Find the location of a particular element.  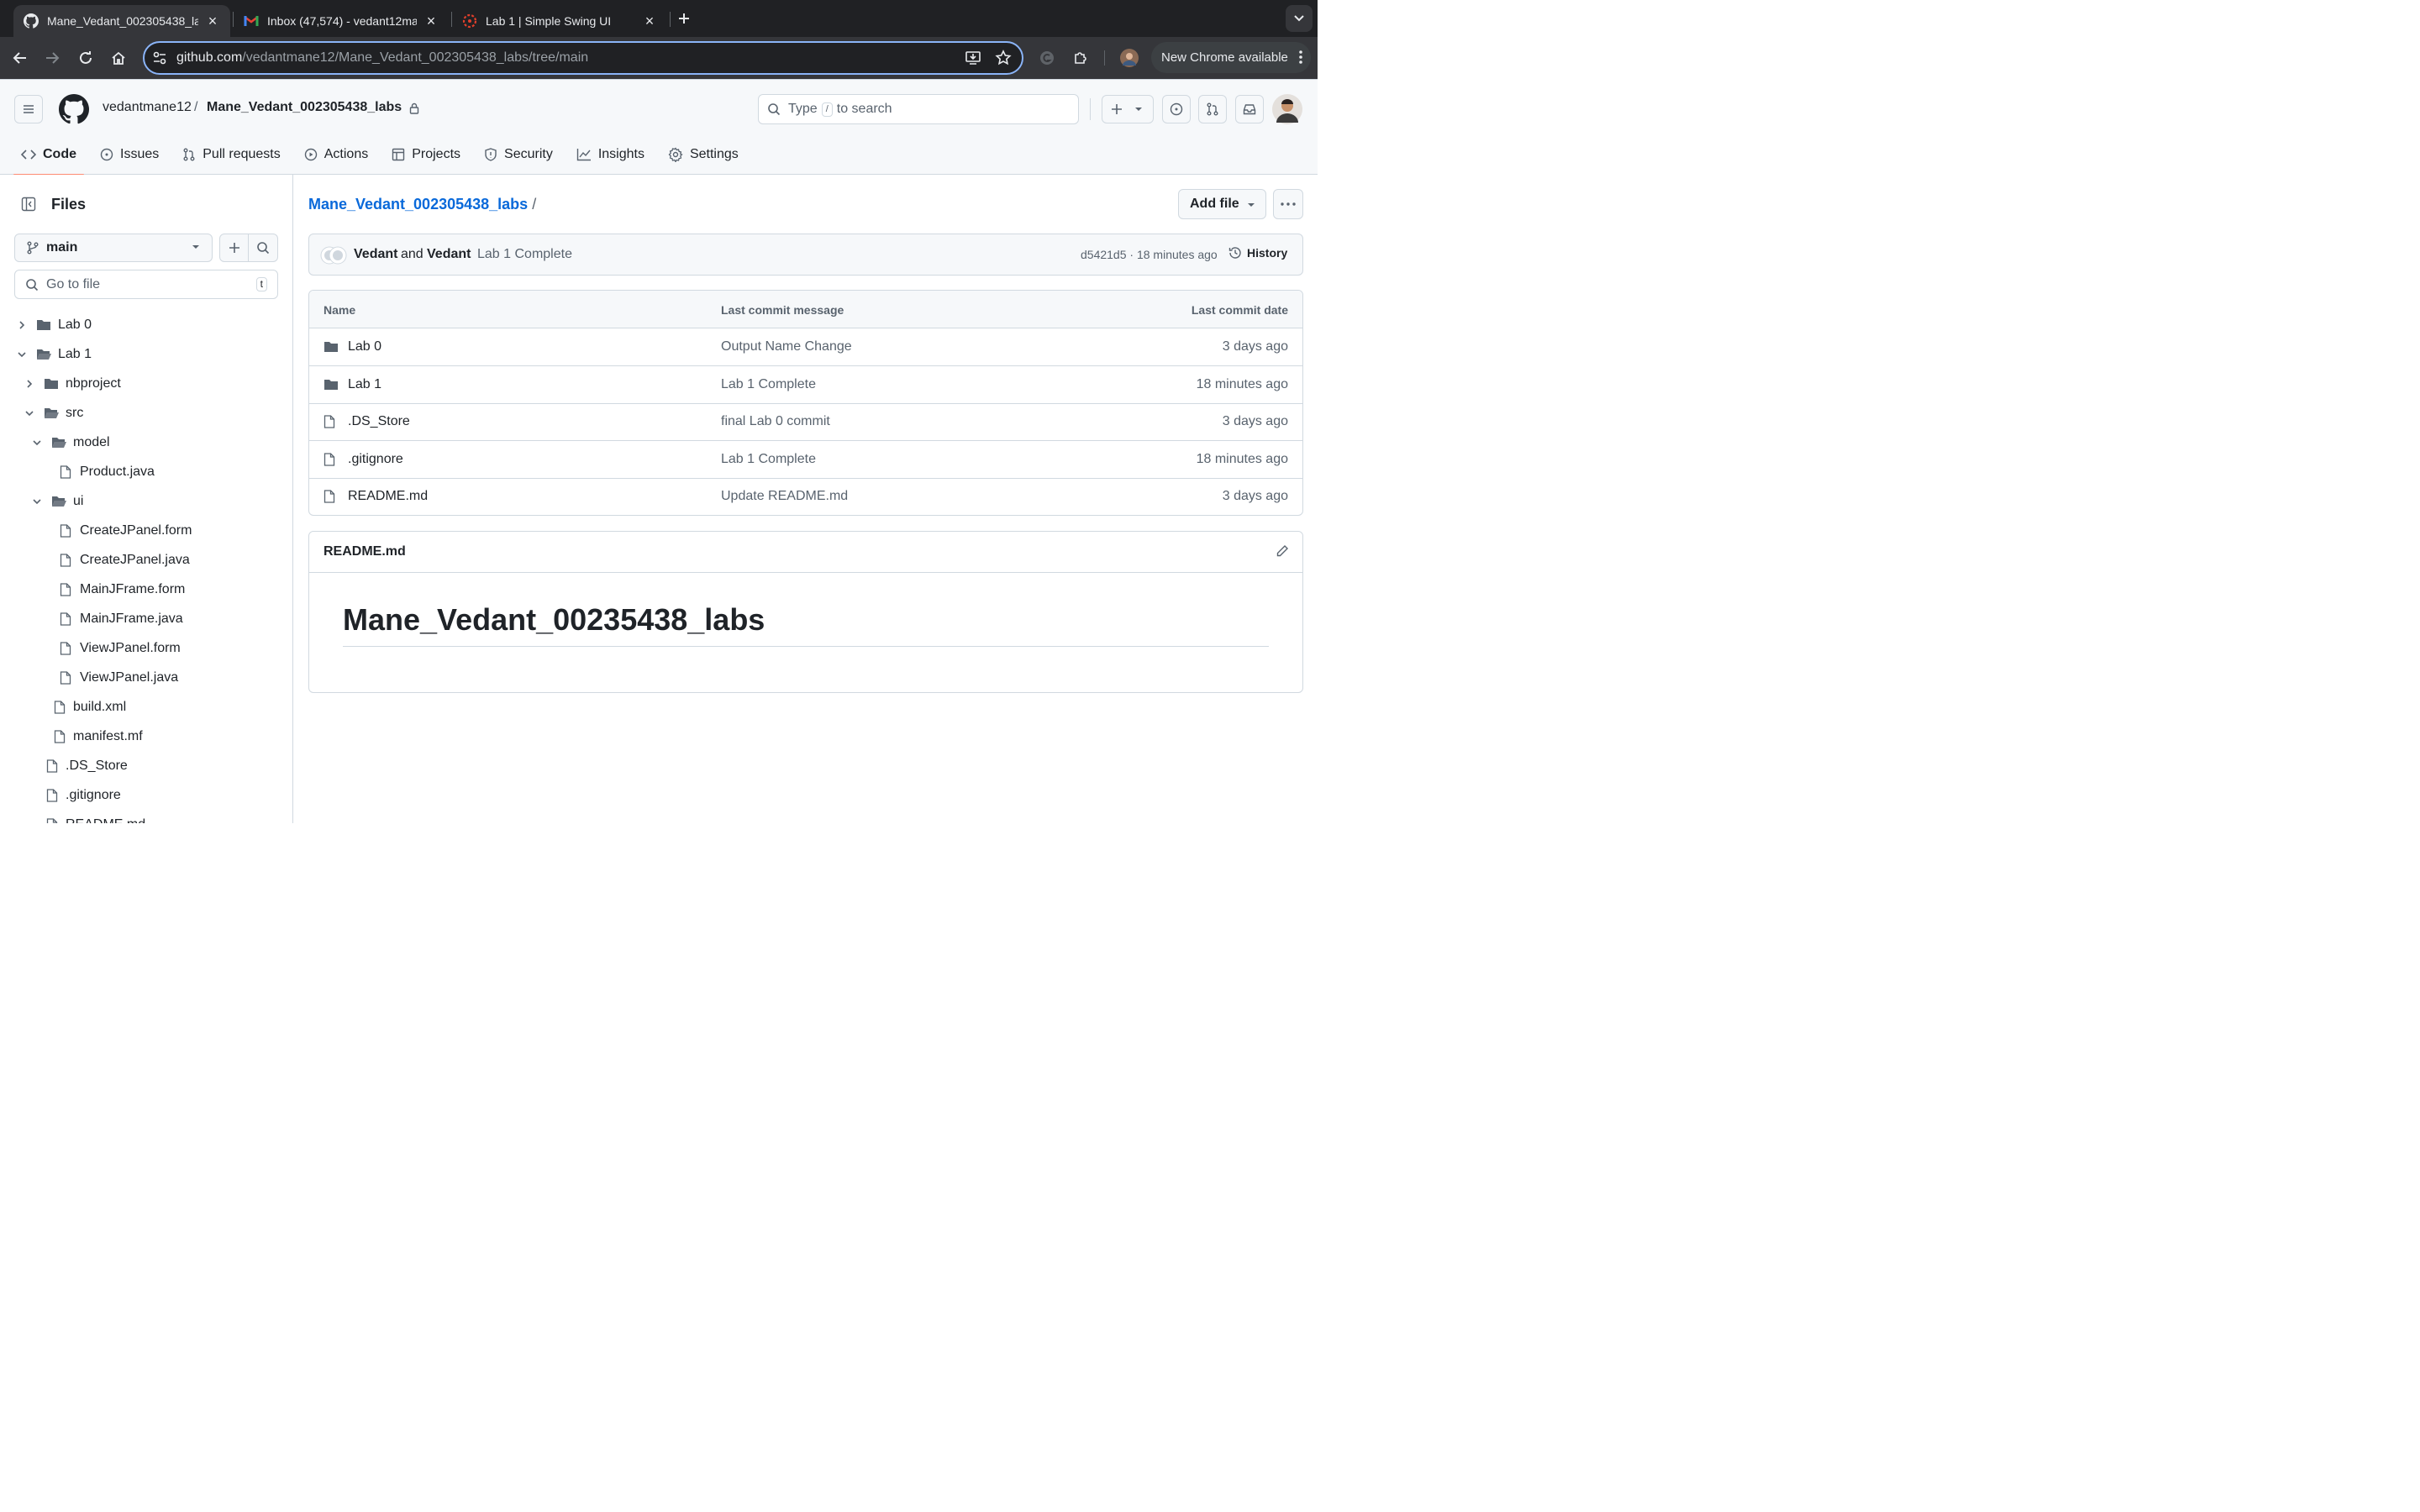

file-name-link: Lab 1 is located at coordinates (364, 384).